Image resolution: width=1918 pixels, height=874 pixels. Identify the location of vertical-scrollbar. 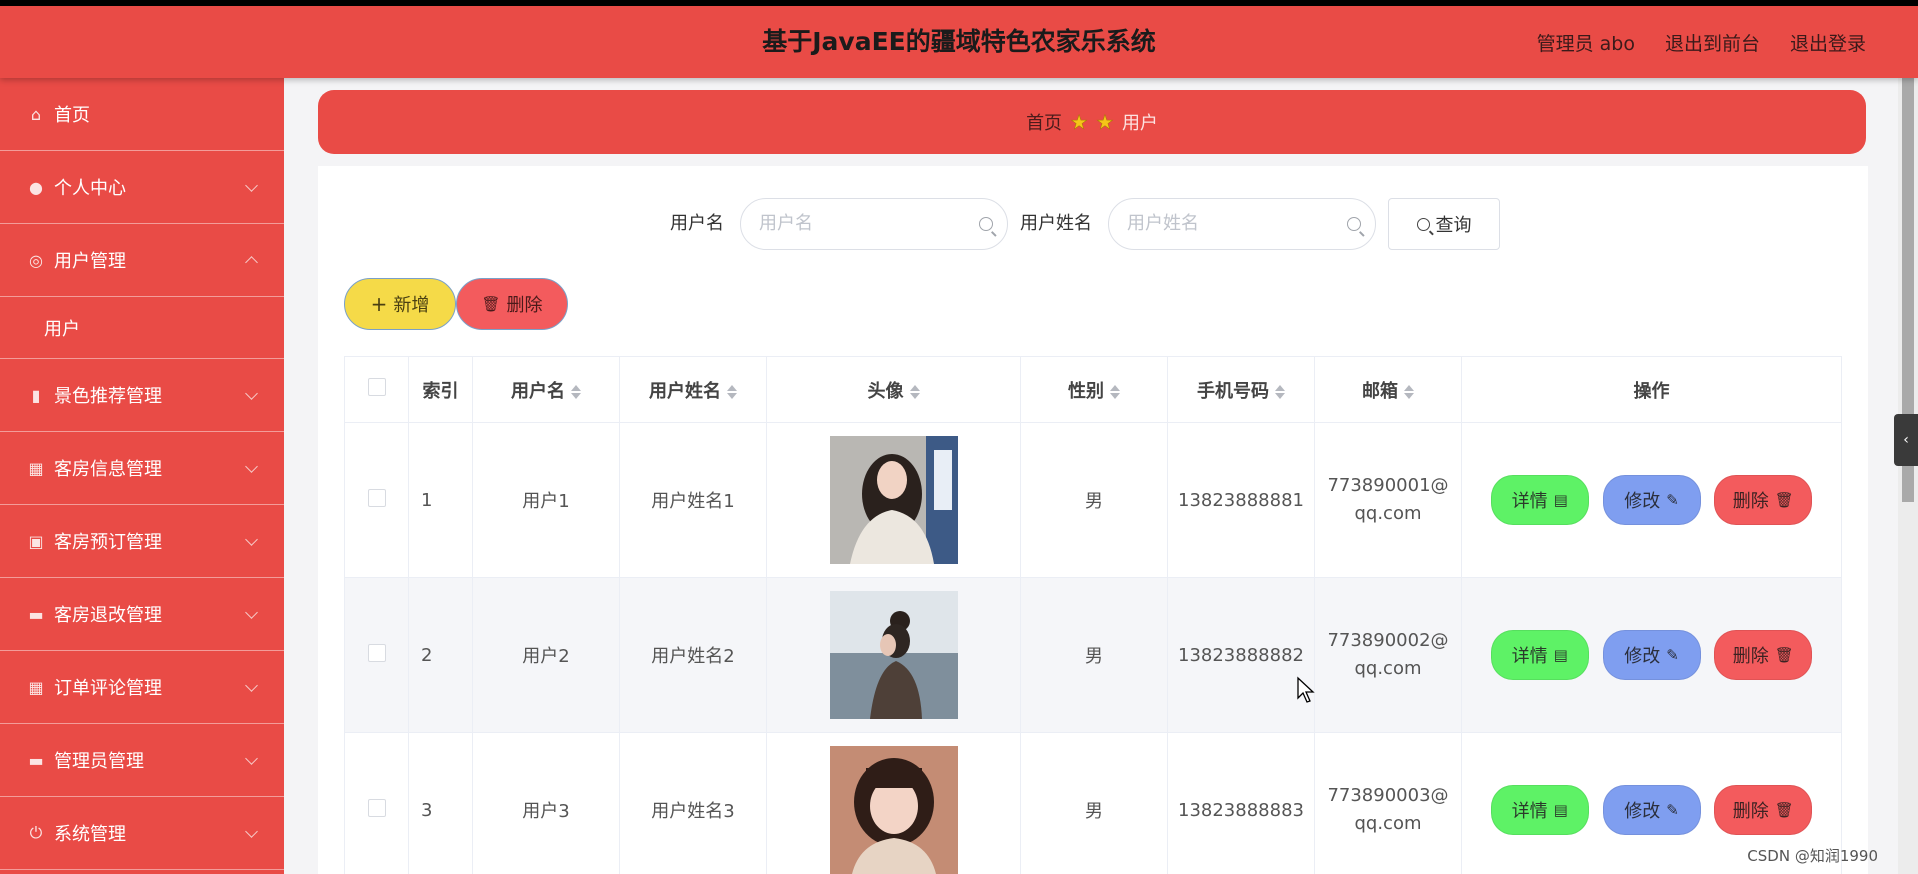
(1908, 473).